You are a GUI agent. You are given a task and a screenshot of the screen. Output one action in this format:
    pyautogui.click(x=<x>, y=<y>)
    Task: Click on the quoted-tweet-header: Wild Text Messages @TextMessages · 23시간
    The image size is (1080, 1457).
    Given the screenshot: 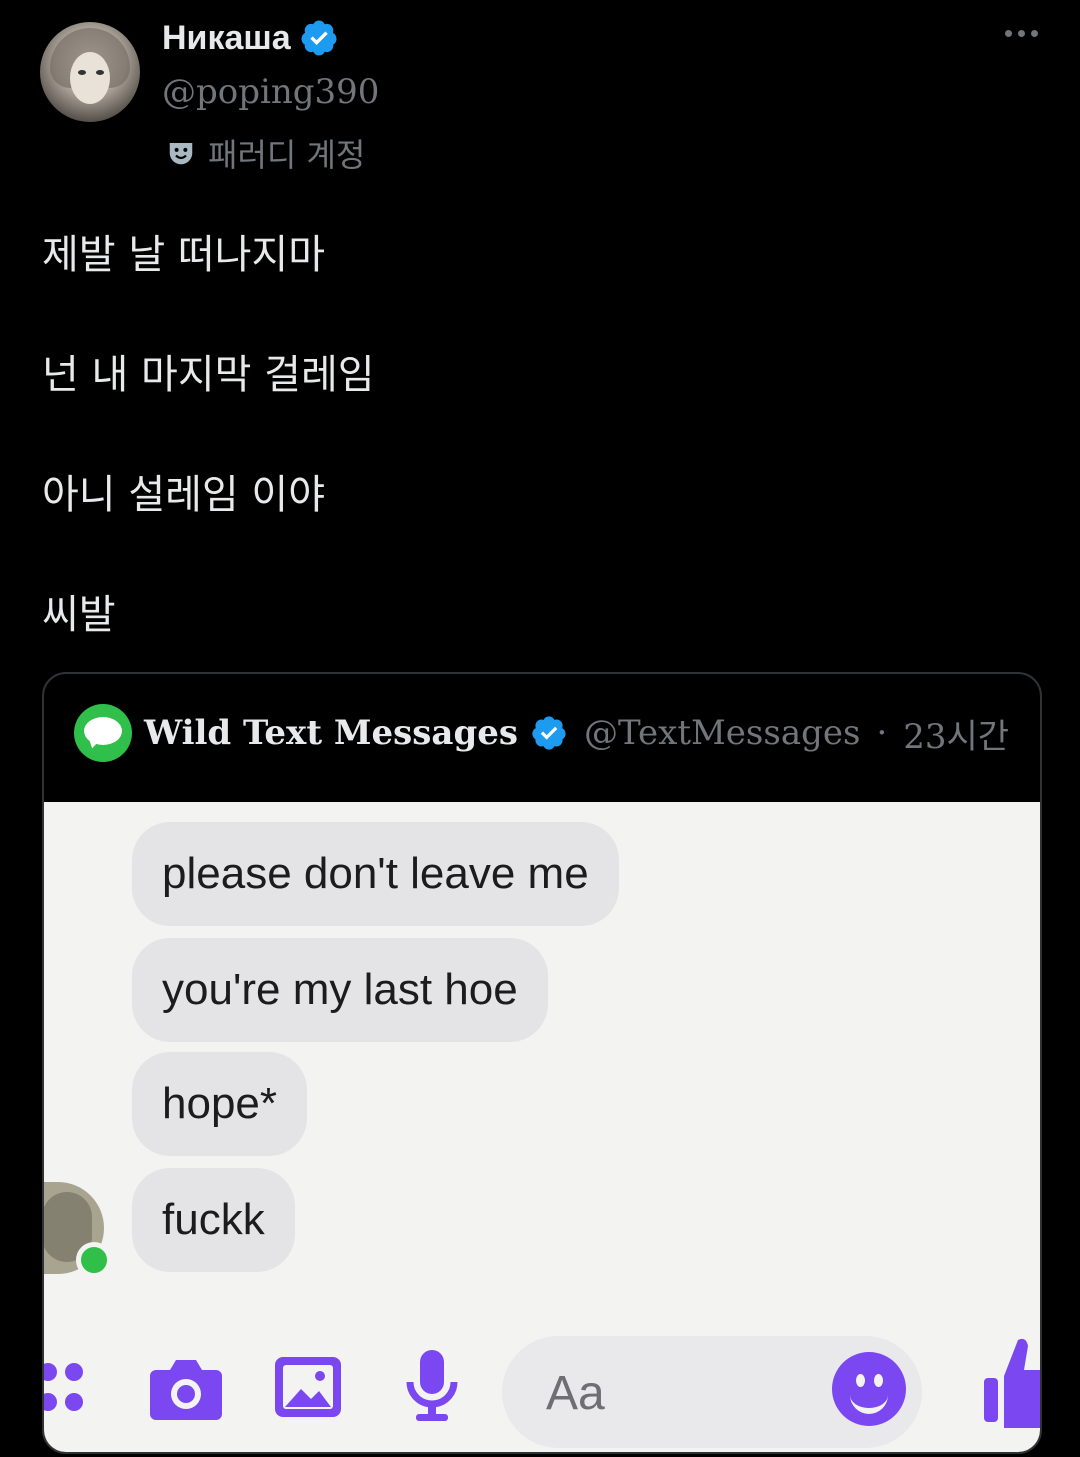 What is the action you would take?
    pyautogui.click(x=541, y=733)
    